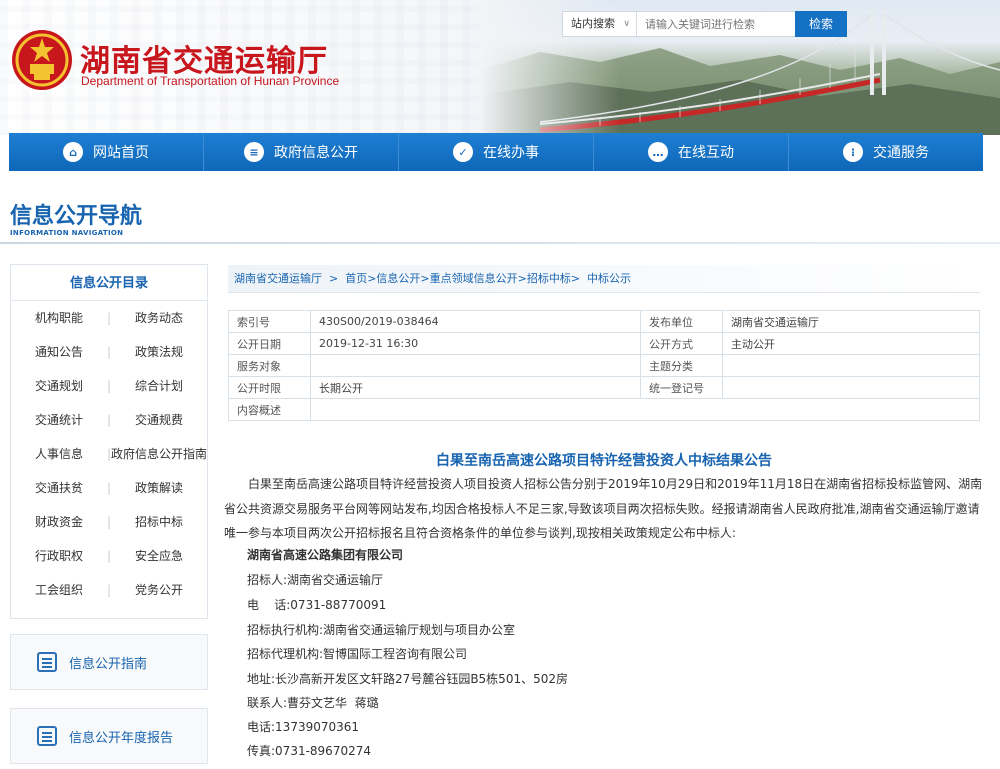  Describe the element at coordinates (59, 590) in the screenshot. I see `catalog-link: 工会组织` at that location.